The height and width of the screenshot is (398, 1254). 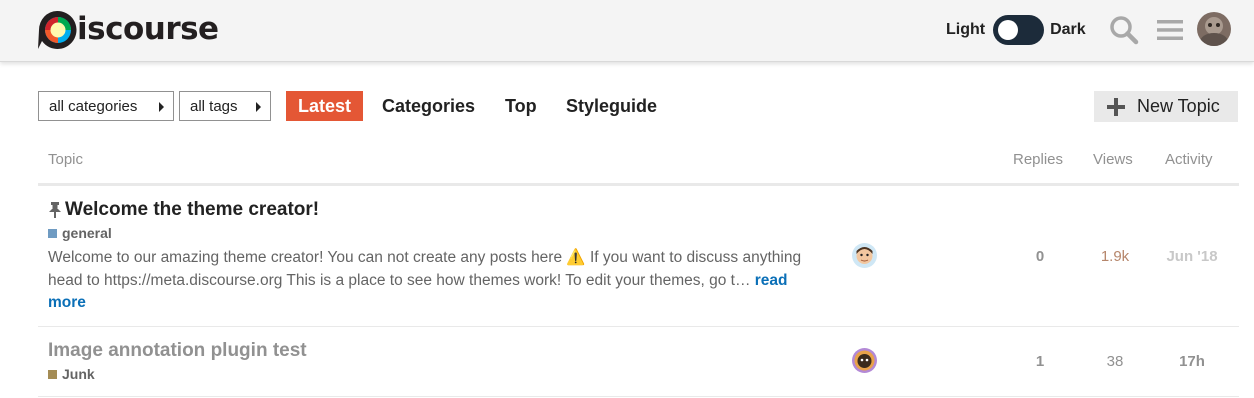 I want to click on logo-wordmark: iscourse, so click(x=148, y=29).